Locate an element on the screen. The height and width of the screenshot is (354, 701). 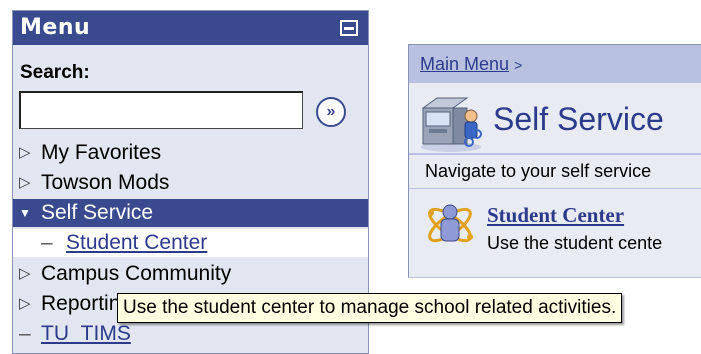
title-divider is located at coordinates (555, 154).